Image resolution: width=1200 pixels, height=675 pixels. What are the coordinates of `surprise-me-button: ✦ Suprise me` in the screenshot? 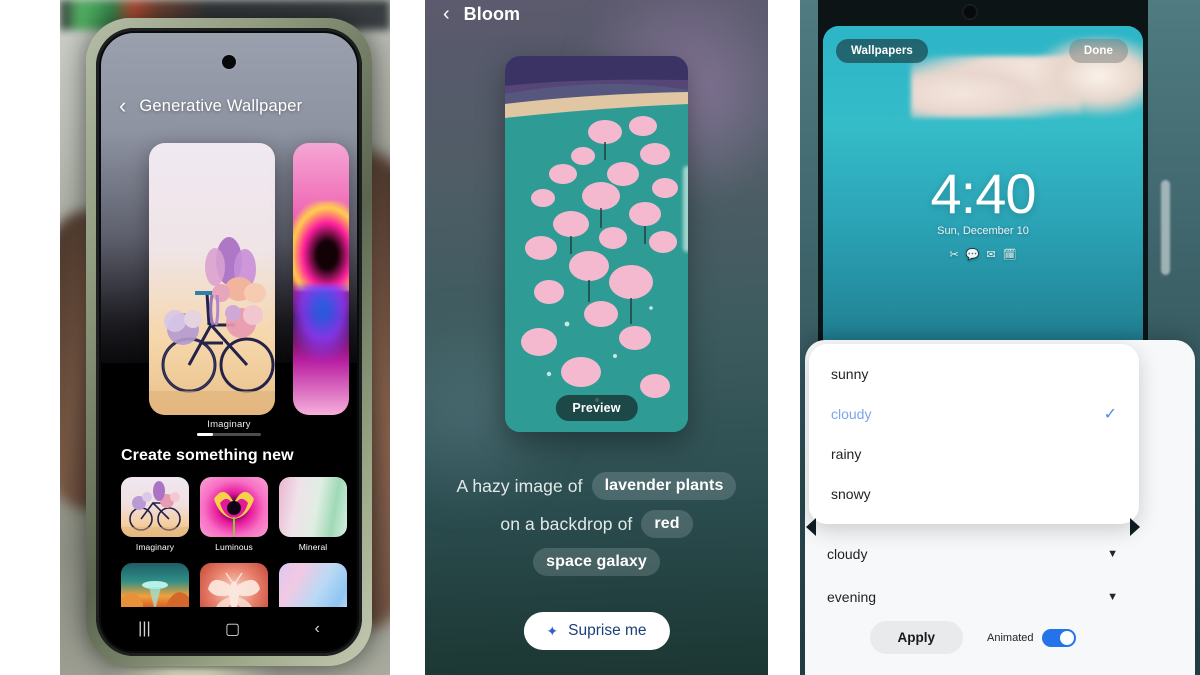 It's located at (596, 631).